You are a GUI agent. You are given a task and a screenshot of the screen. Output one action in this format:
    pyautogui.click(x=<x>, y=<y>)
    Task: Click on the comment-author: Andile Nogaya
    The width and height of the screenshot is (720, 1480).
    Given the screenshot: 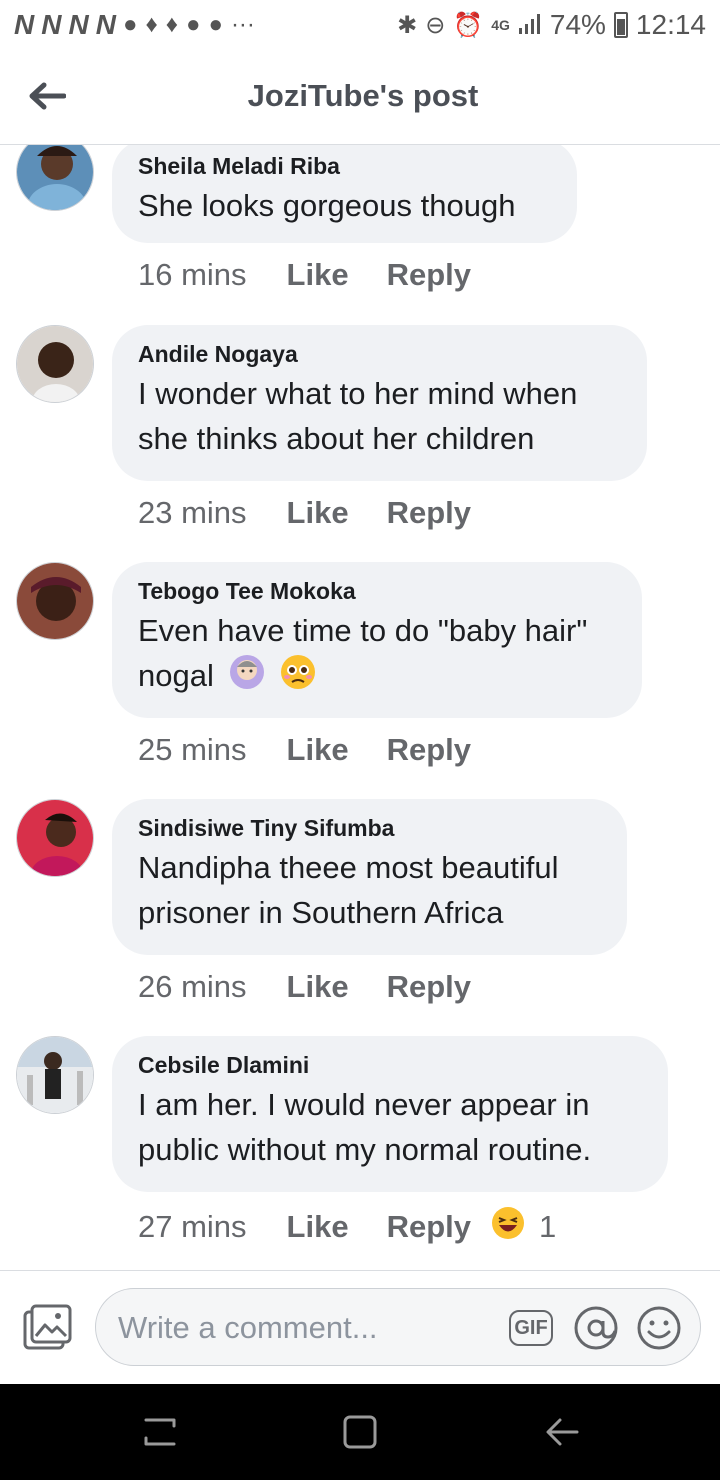 What is the action you would take?
    pyautogui.click(x=379, y=354)
    